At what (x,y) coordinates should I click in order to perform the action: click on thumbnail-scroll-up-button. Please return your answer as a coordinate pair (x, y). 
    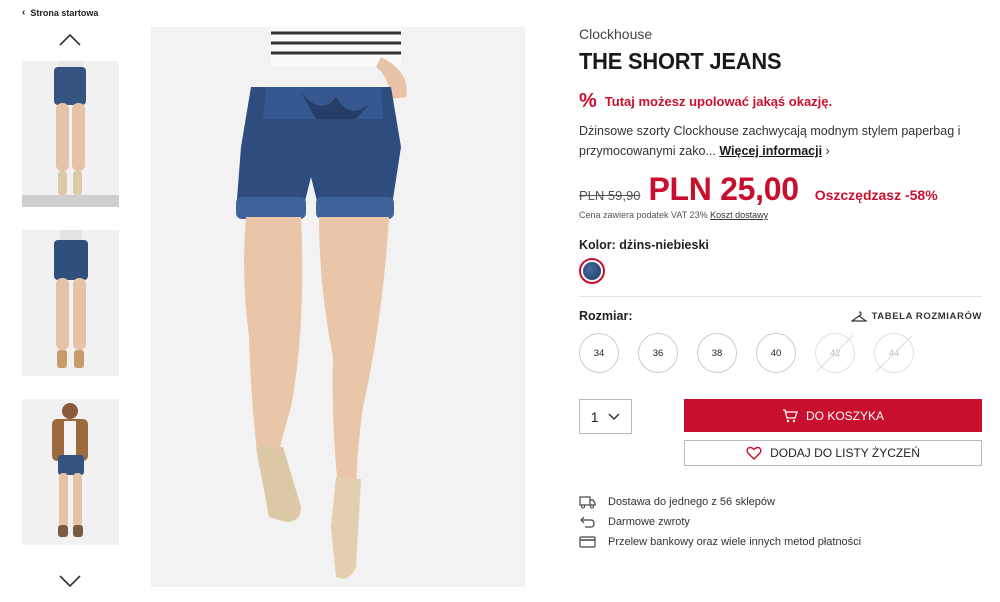
    Looking at the image, I should click on (70, 40).